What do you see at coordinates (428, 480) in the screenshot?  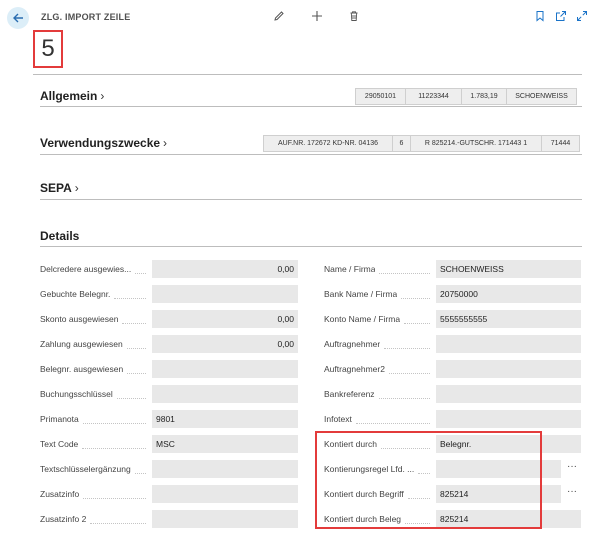 I see `highlight-annotation` at bounding box center [428, 480].